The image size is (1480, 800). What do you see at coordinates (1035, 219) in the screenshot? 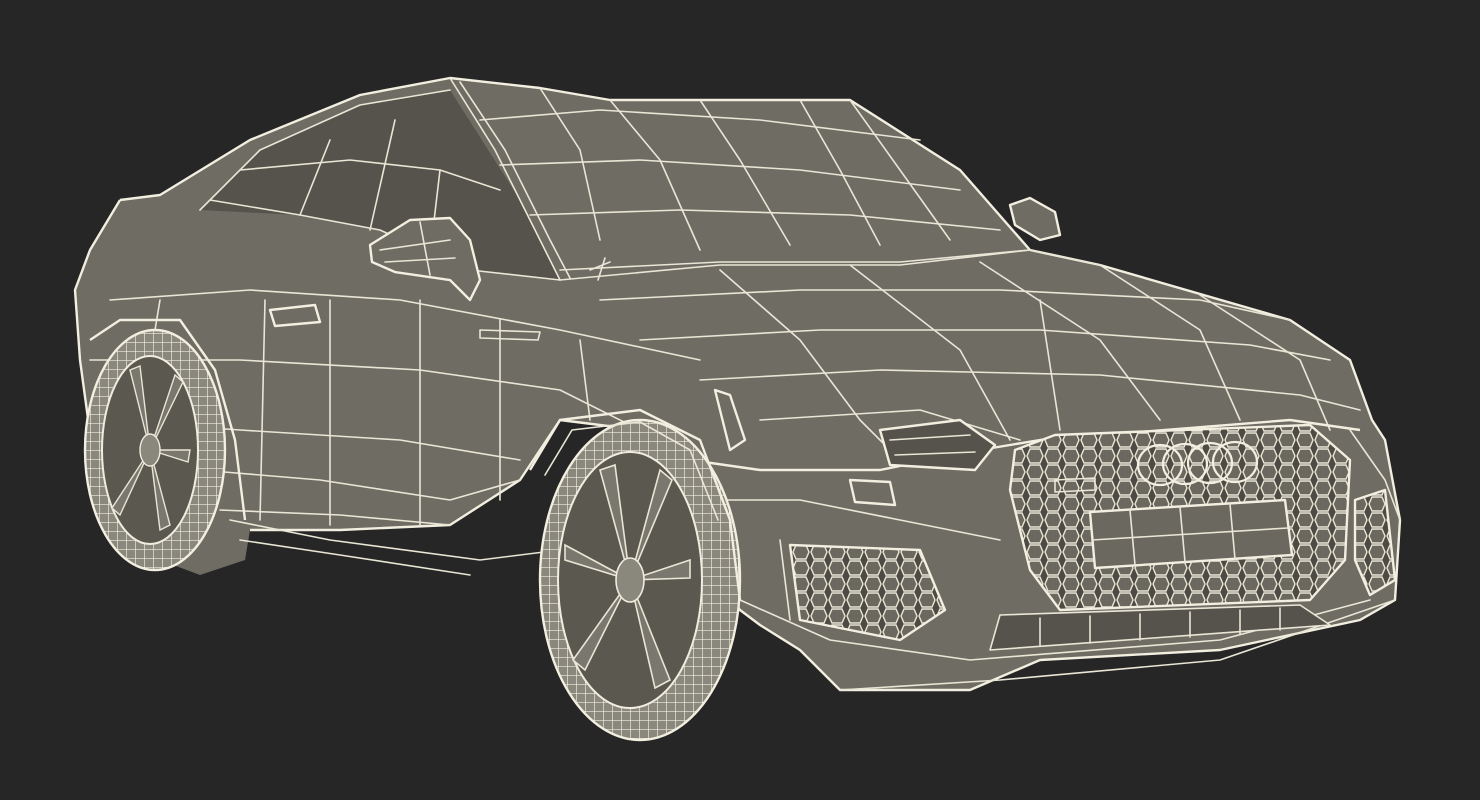
I see `side-mirror-right` at bounding box center [1035, 219].